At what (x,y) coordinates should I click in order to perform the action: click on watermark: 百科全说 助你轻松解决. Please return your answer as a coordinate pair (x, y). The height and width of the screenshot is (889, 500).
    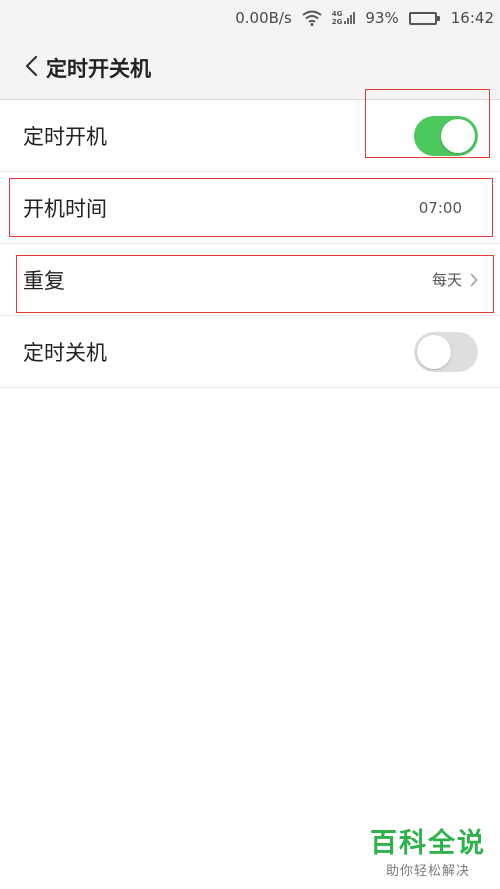
    Looking at the image, I should click on (428, 850).